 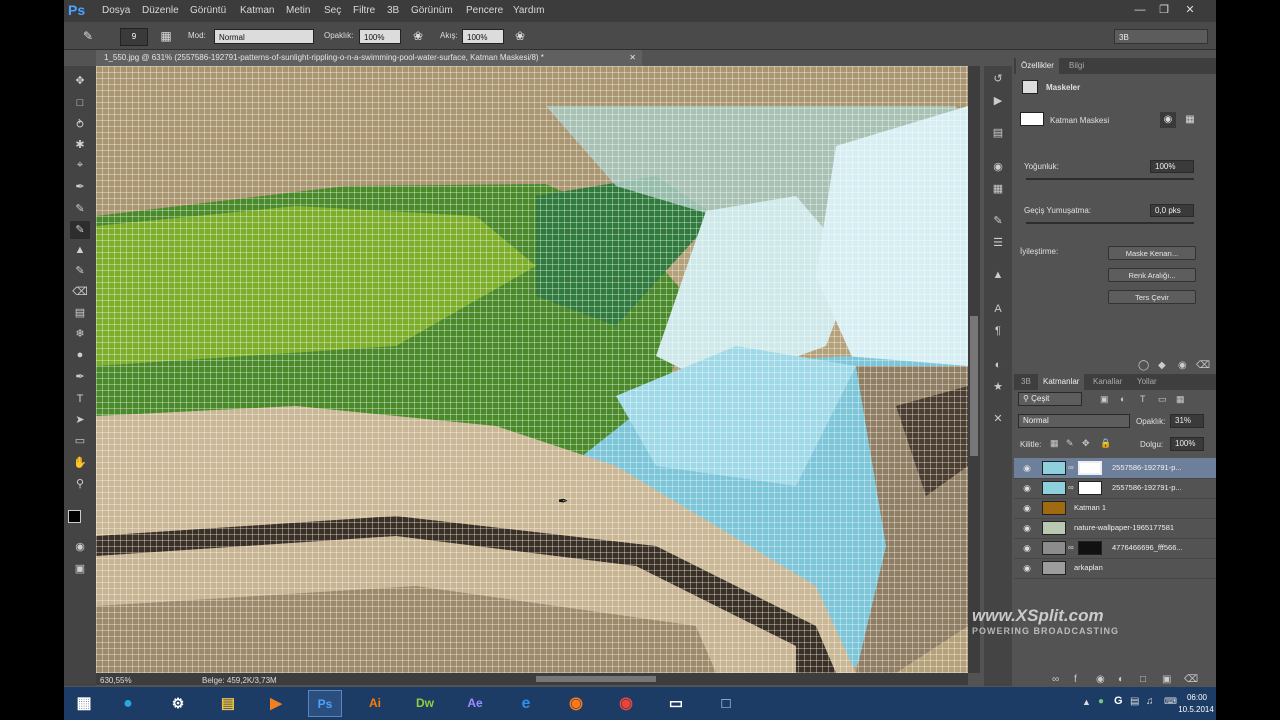 I want to click on new-group-icon: □, so click(x=1143, y=679).